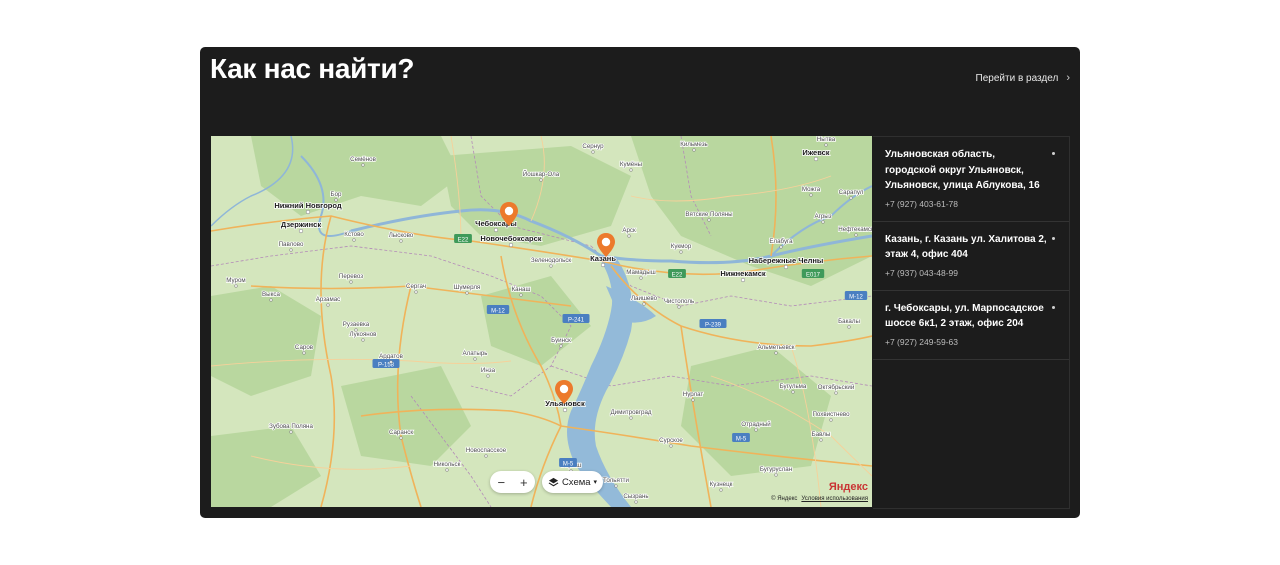 Image resolution: width=1280 pixels, height=565 pixels. I want to click on road-shield: E22, so click(463, 239).